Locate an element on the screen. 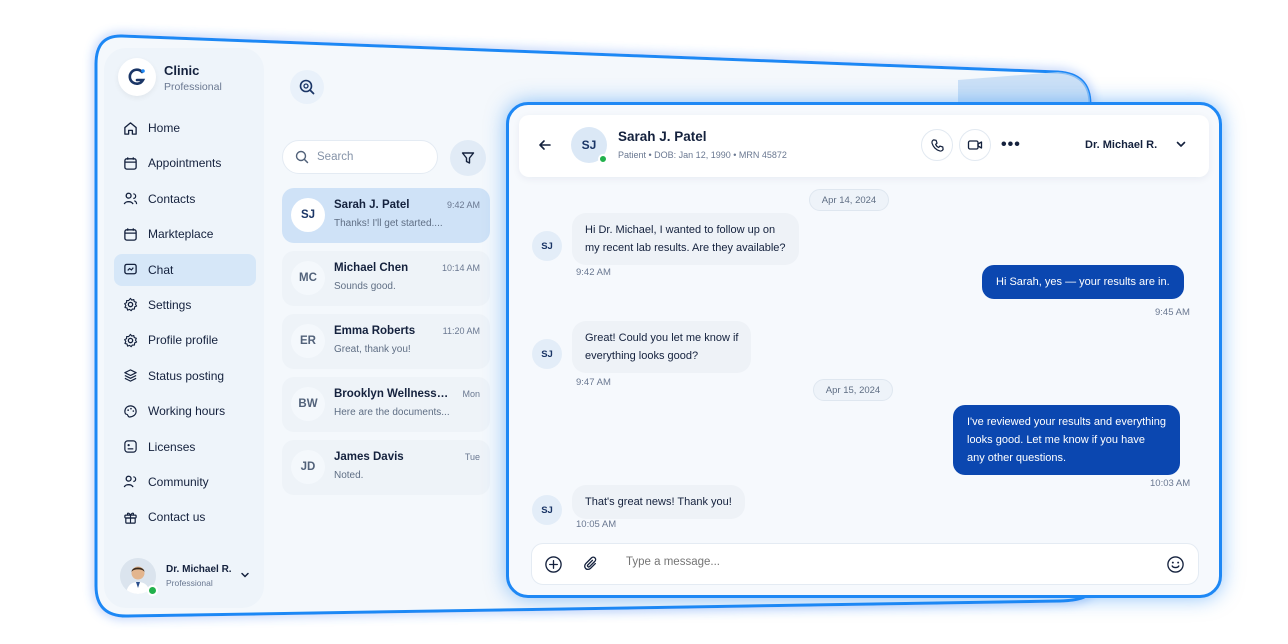 The height and width of the screenshot is (644, 1288). filter-button is located at coordinates (468, 158).